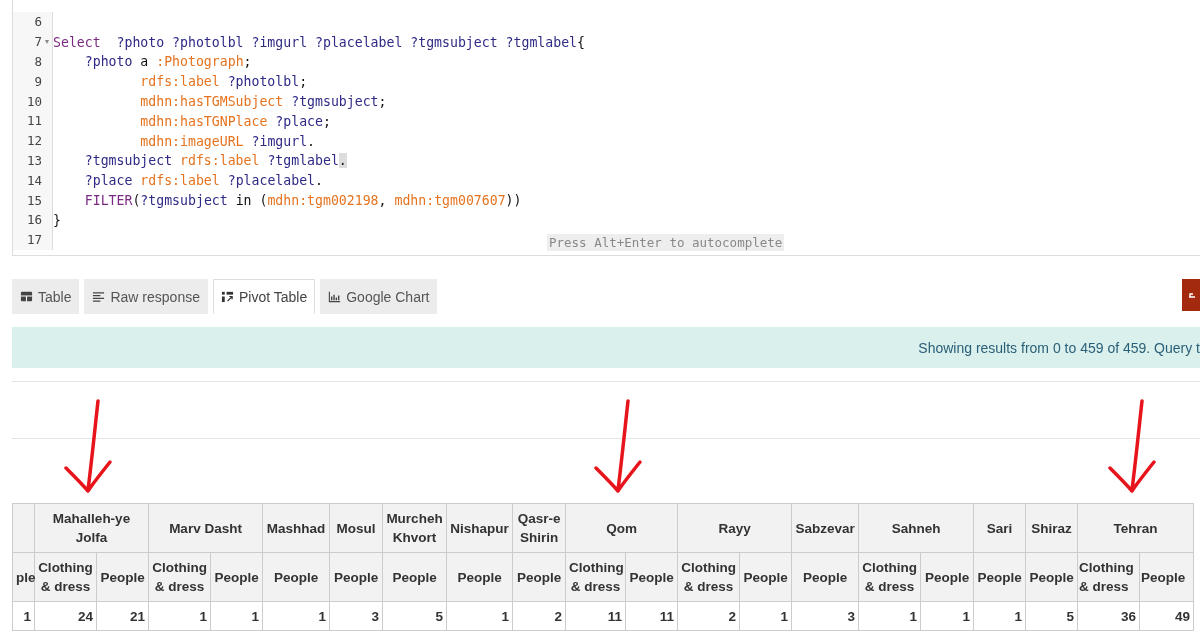 This screenshot has width=1200, height=637. I want to click on action-button, so click(1191, 295).